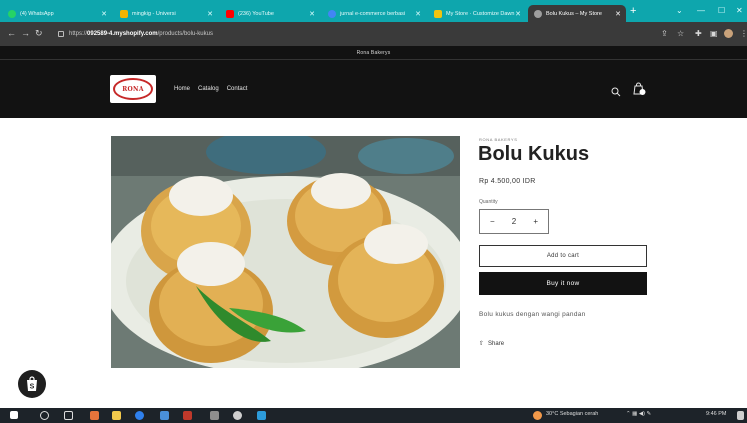  I want to click on extensions-icon: ✚, so click(698, 33).